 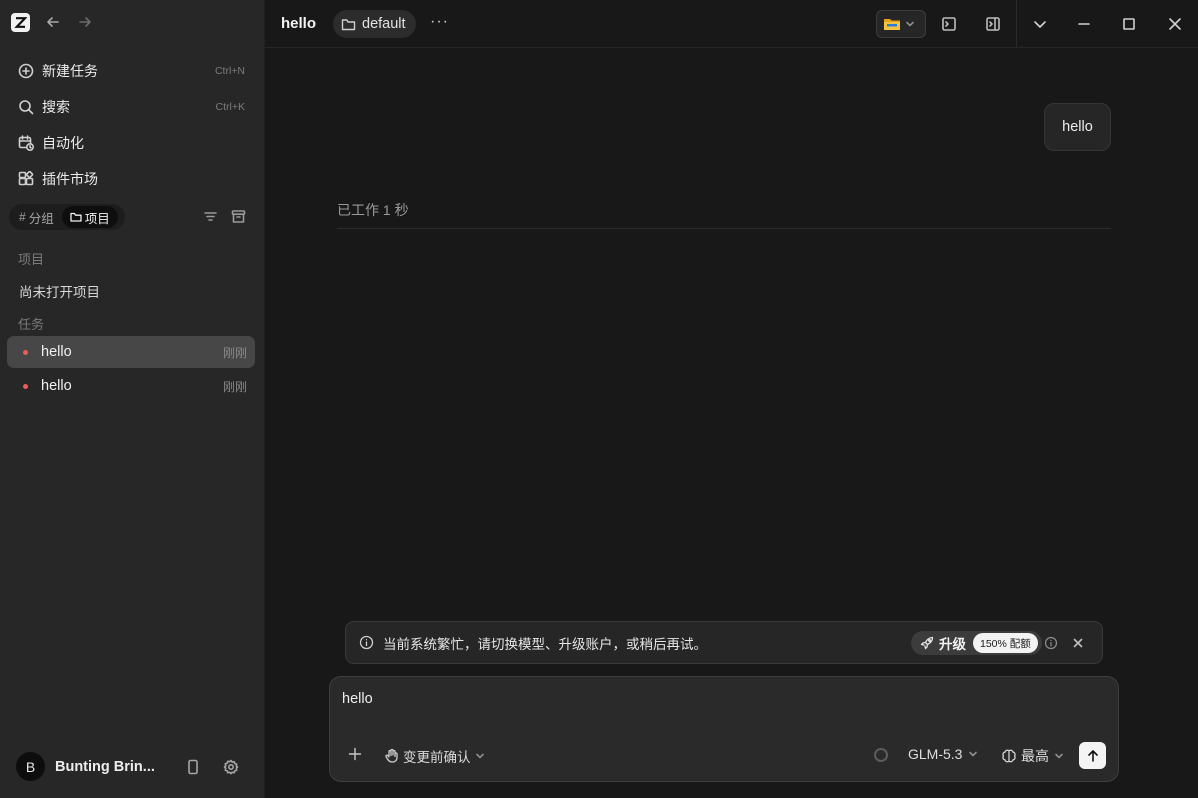 What do you see at coordinates (724, 642) in the screenshot?
I see `system-busy-notice: 当前系统繁忙，请切换模型、升级账户，或稍后再试。 升级 150% 配额` at bounding box center [724, 642].